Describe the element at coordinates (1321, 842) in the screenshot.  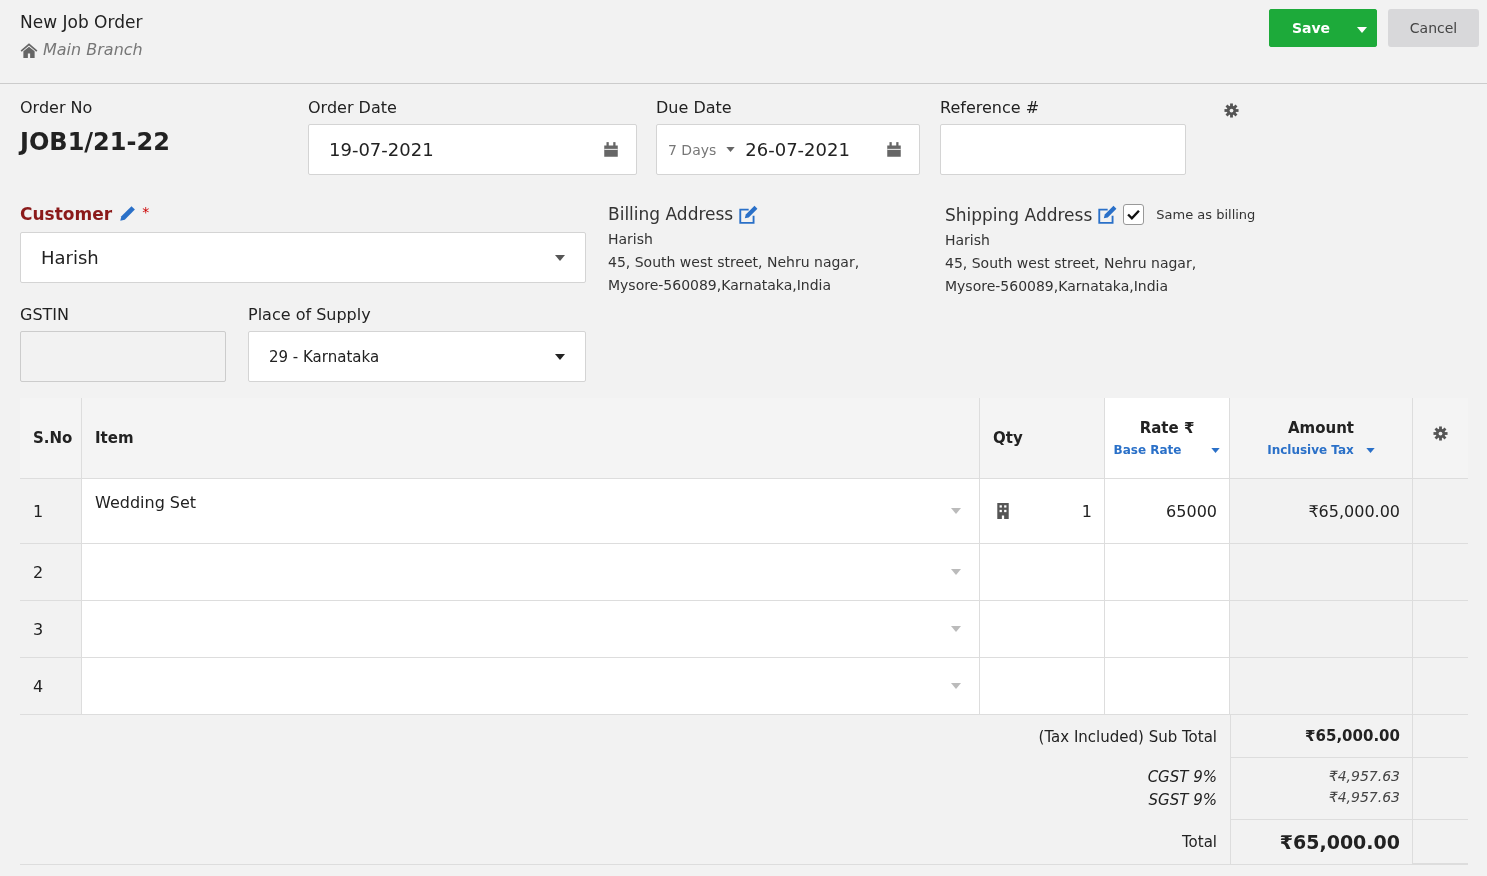
I see `total-value: ₹65,000.00` at that location.